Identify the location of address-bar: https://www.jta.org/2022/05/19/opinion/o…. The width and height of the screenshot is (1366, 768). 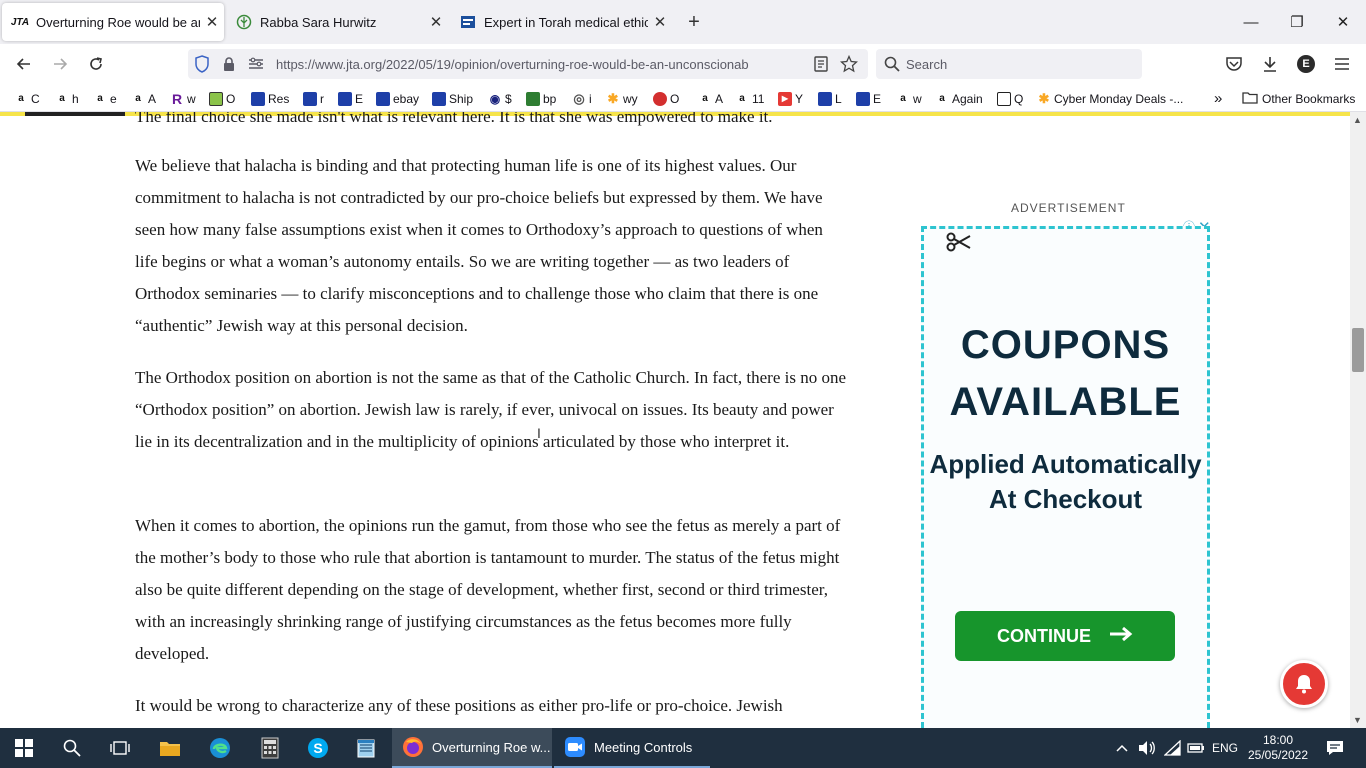
(528, 64).